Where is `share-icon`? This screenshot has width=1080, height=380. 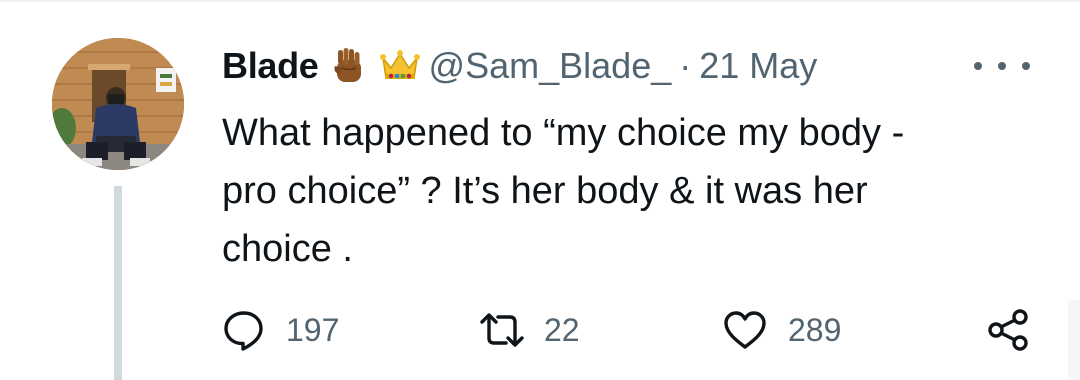
share-icon is located at coordinates (1008, 330).